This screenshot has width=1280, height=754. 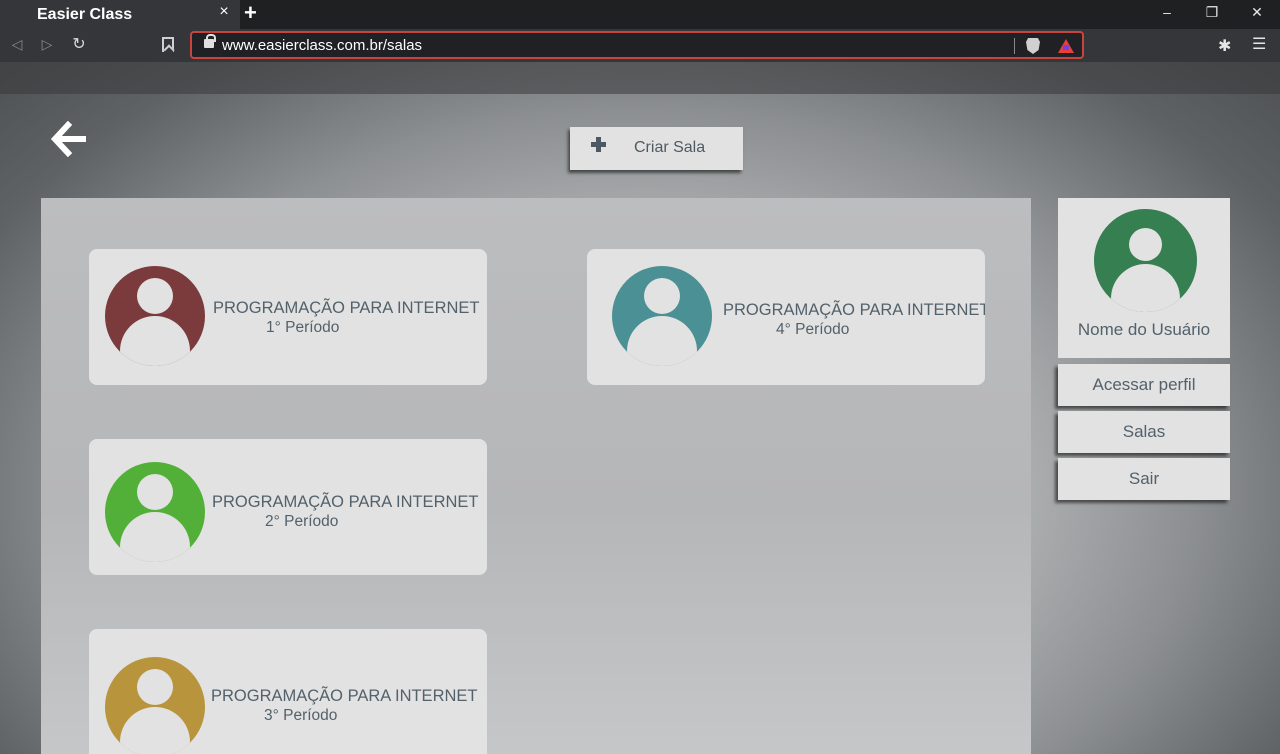 What do you see at coordinates (70, 139) in the screenshot?
I see `back-arrow-icon` at bounding box center [70, 139].